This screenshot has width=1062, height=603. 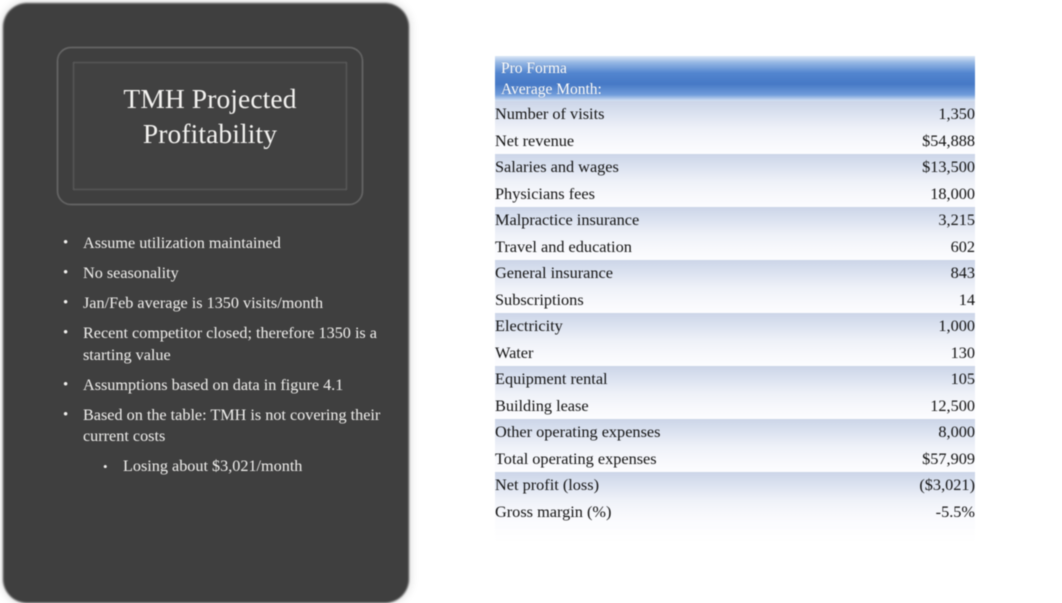 I want to click on table-cell-label: Salaries and wages, so click(x=557, y=167).